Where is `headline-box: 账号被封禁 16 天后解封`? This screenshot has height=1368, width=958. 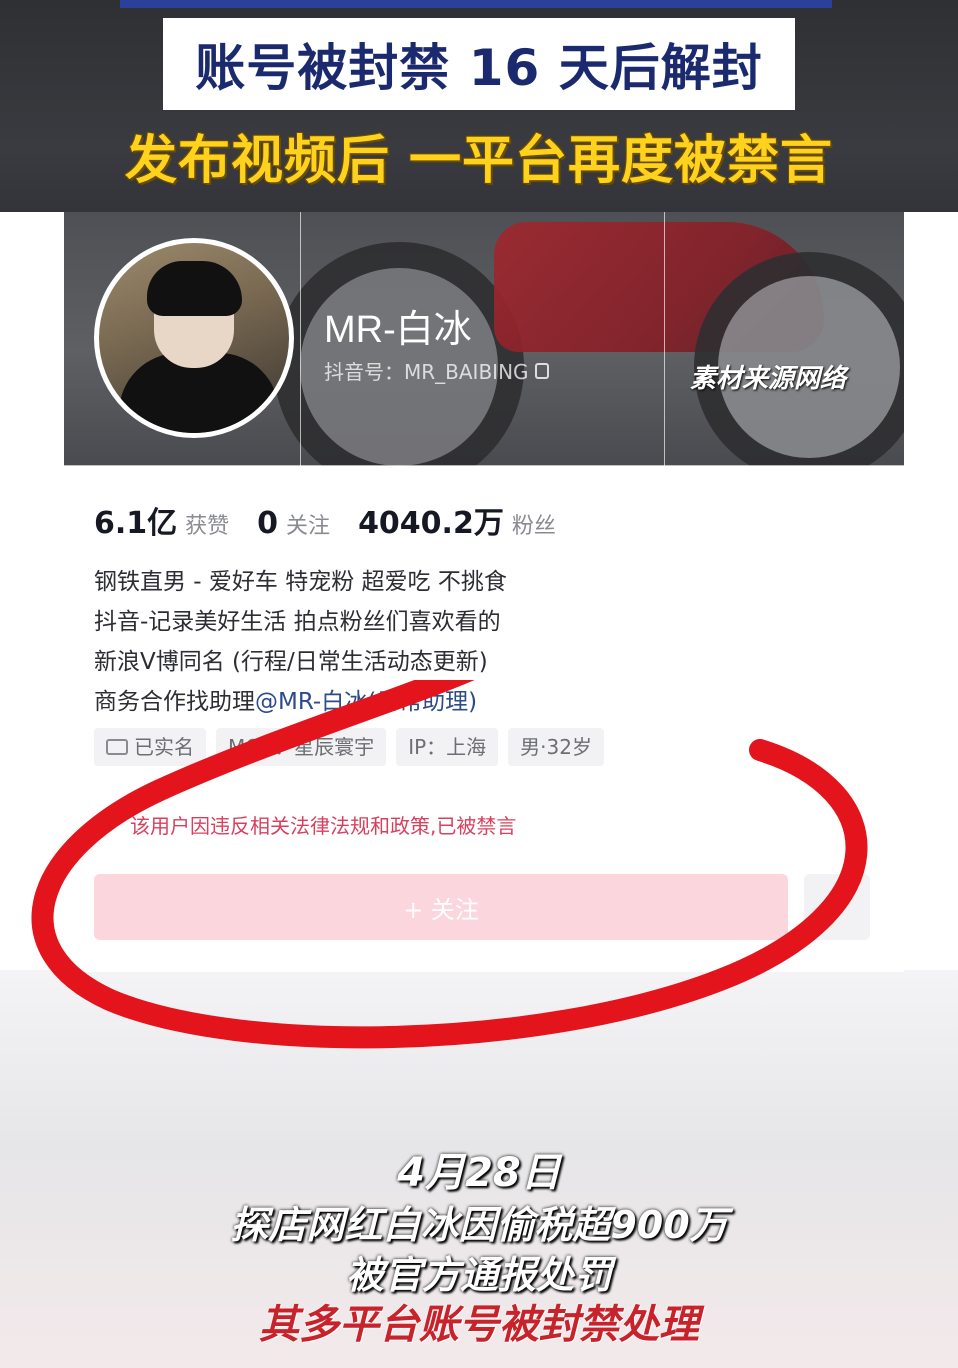
headline-box: 账号被封禁 16 天后解封 is located at coordinates (479, 64).